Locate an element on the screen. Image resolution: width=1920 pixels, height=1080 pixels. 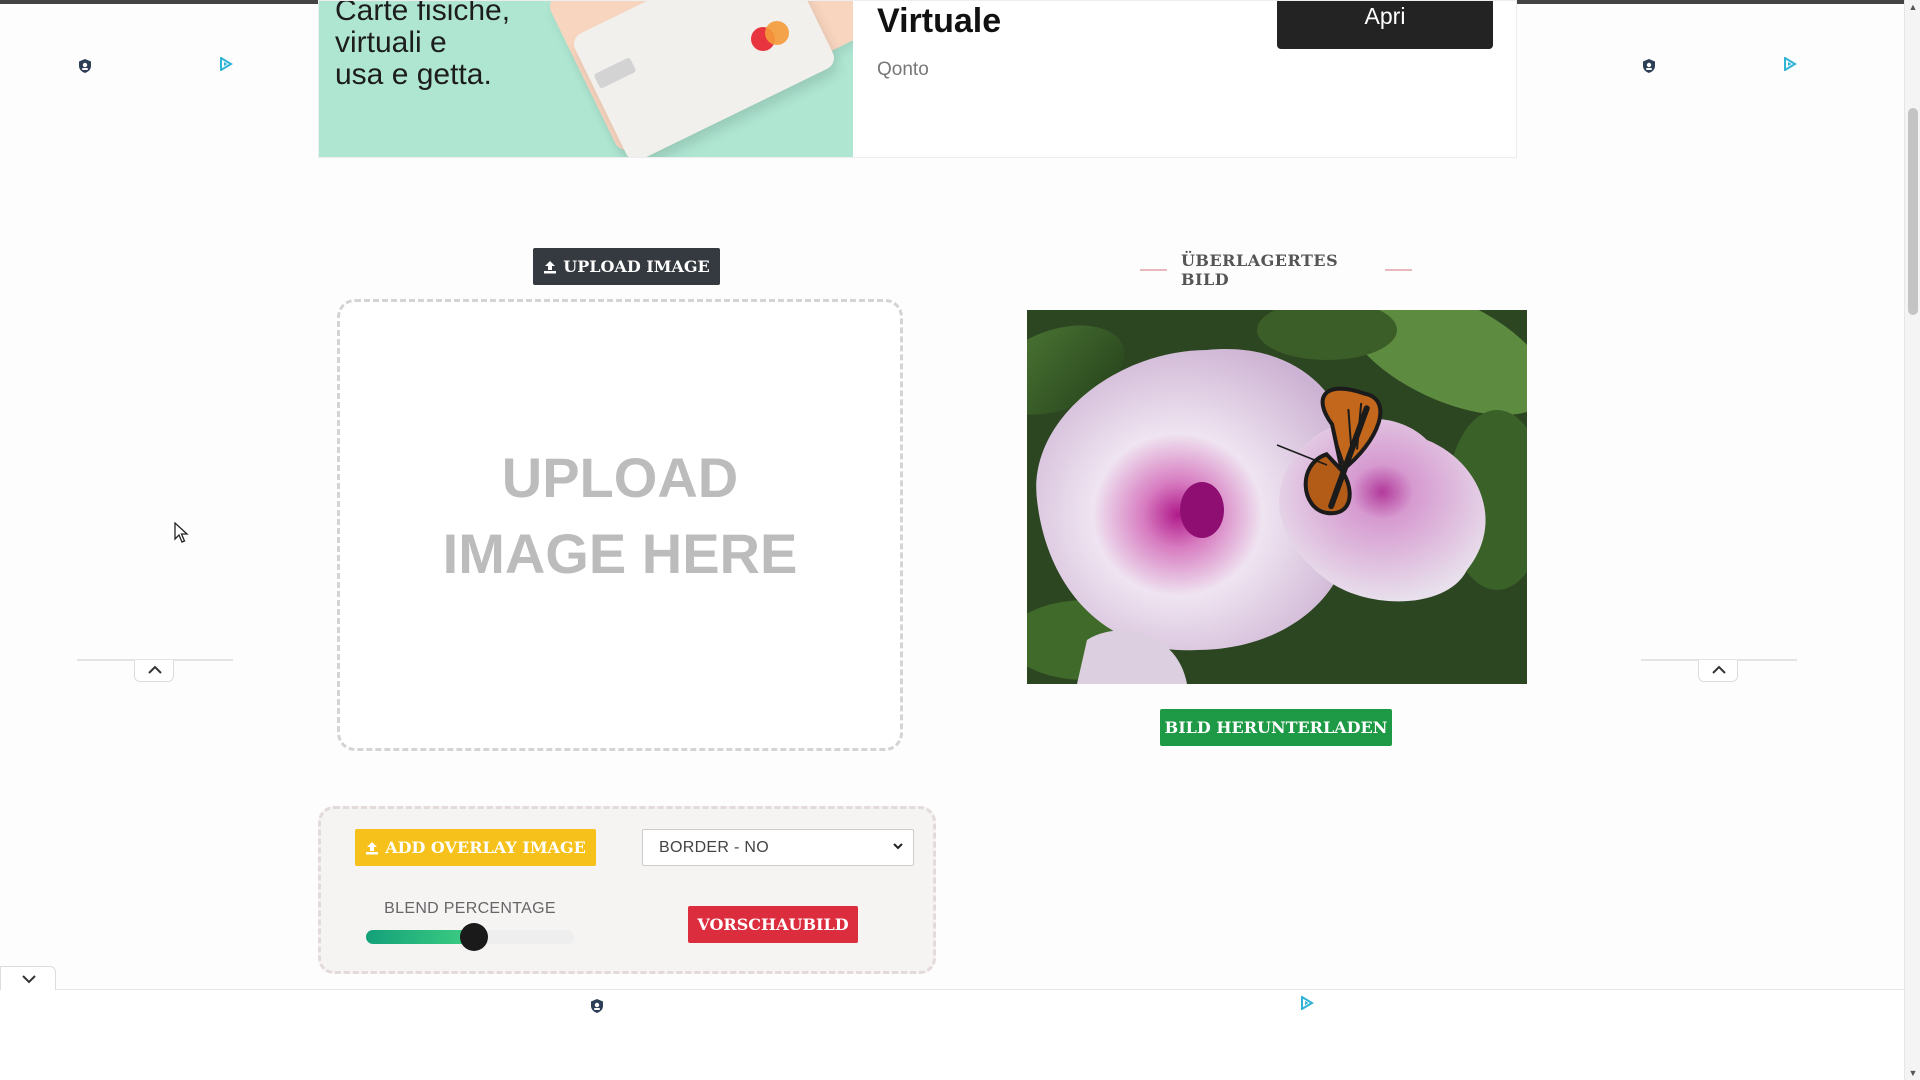
left-ad-collapse-button is located at coordinates (154, 671).